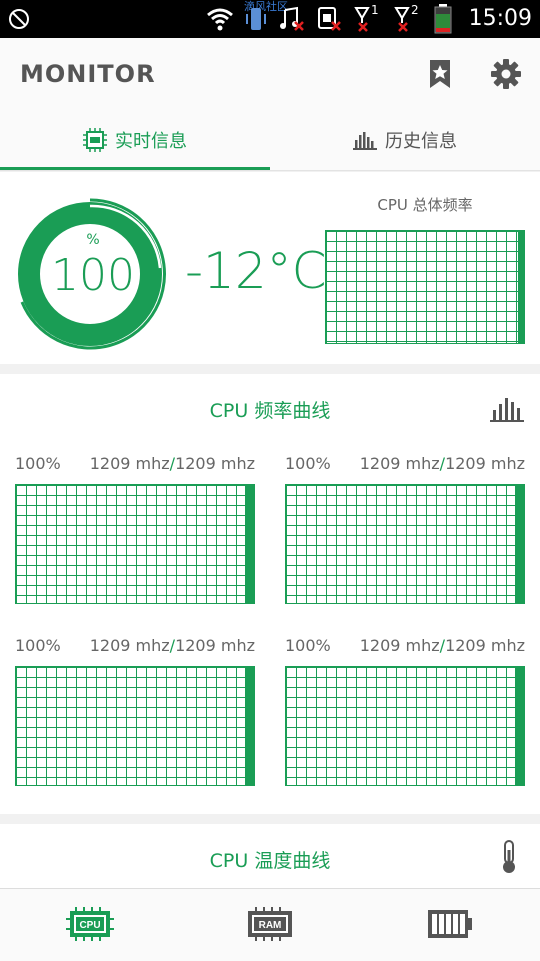  I want to click on cpu-core-0: 100% 1209 mhz/1209 mhz, so click(135, 529).